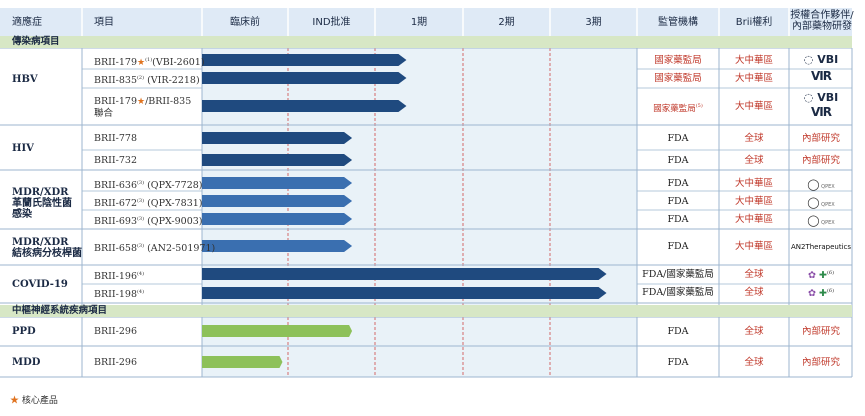 The width and height of the screenshot is (865, 416). I want to click on partner-vbi-logo-2: ◌ VBI, so click(821, 97).